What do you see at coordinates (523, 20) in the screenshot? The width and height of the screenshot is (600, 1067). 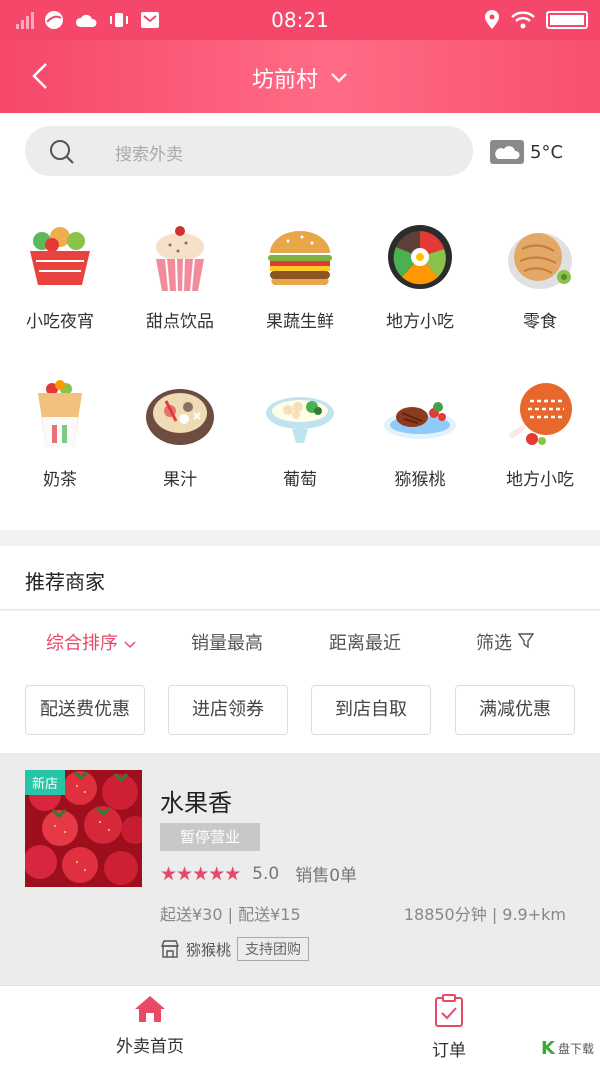 I see `wifi-icon` at bounding box center [523, 20].